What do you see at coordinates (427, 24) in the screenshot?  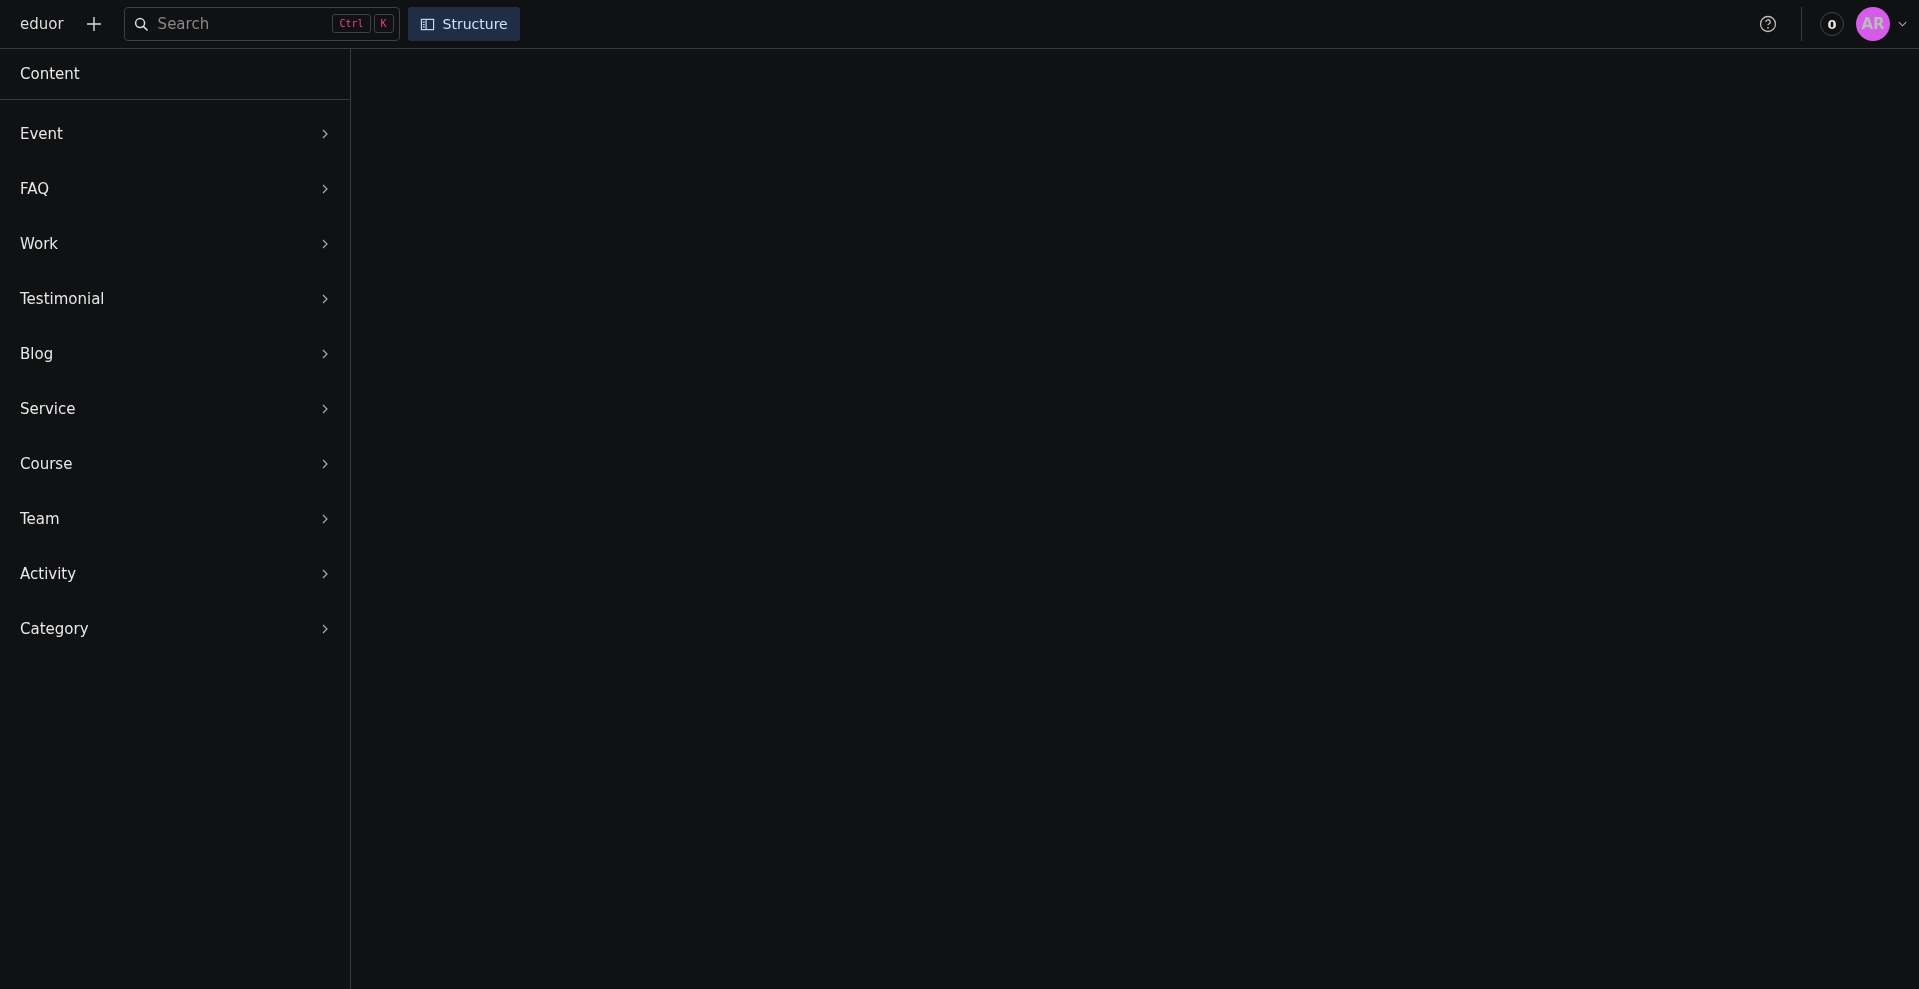 I see `layout-icon` at bounding box center [427, 24].